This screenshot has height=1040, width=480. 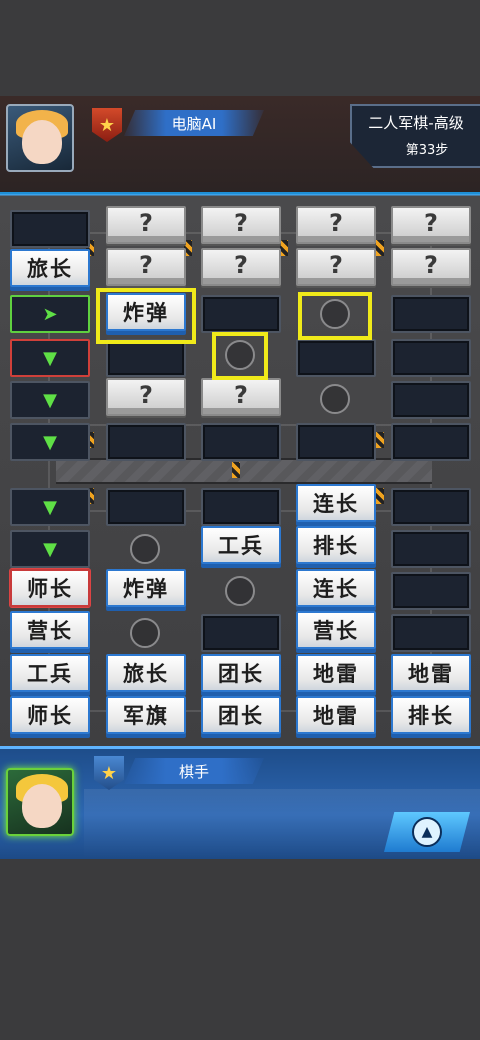 What do you see at coordinates (415, 136) in the screenshot?
I see `game-info-panel: 二人军棋-高级 第33步` at bounding box center [415, 136].